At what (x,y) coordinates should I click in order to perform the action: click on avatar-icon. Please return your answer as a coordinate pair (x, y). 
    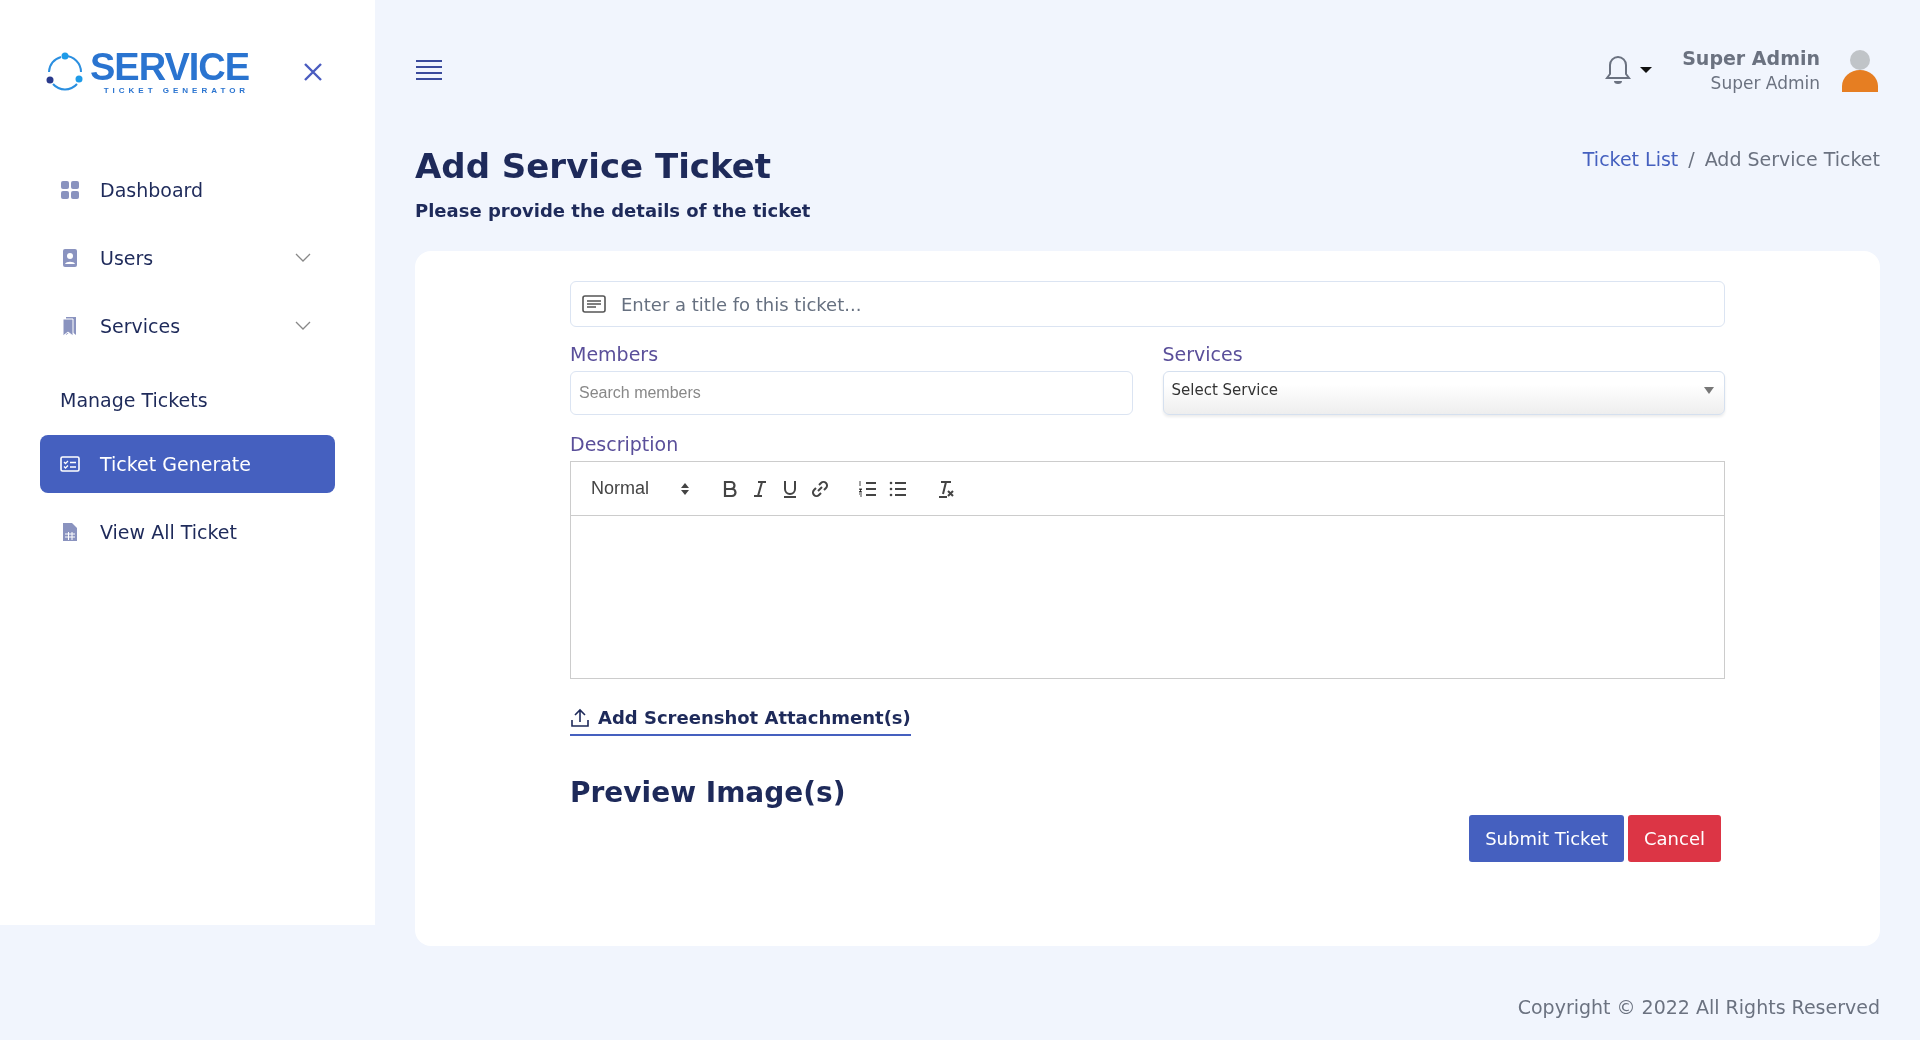
    Looking at the image, I should click on (1860, 70).